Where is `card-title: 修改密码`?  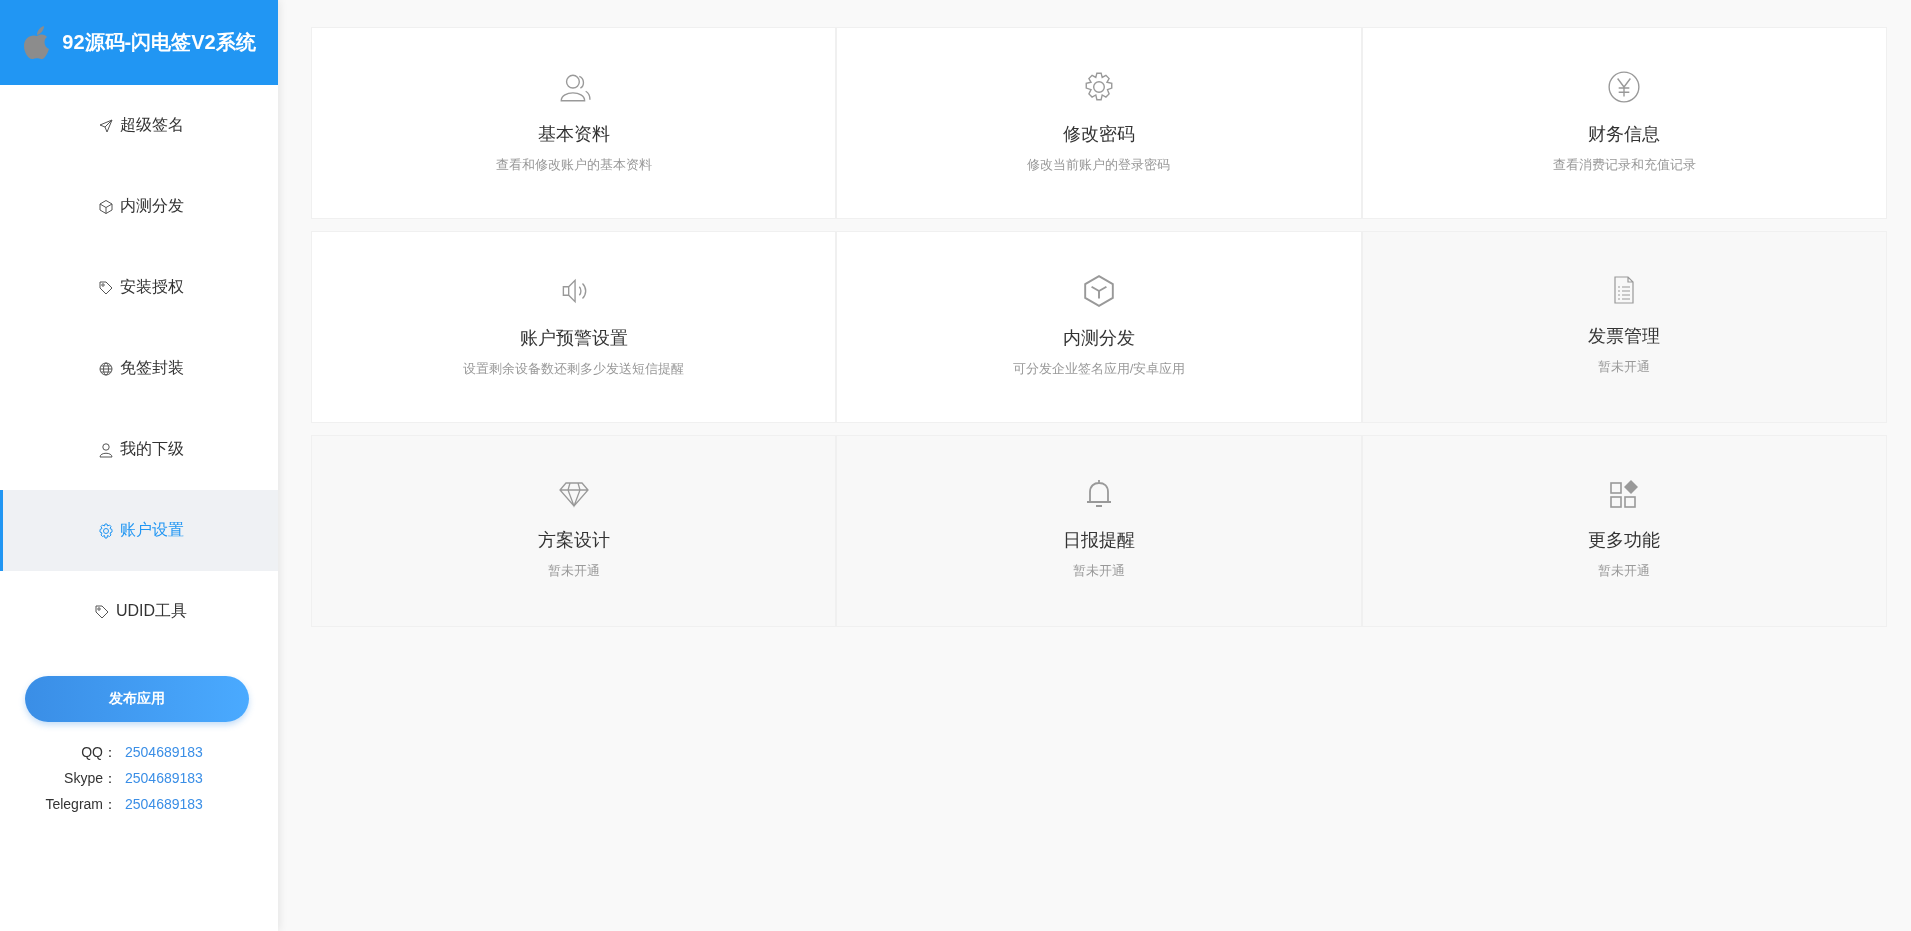
card-title: 修改密码 is located at coordinates (1099, 134).